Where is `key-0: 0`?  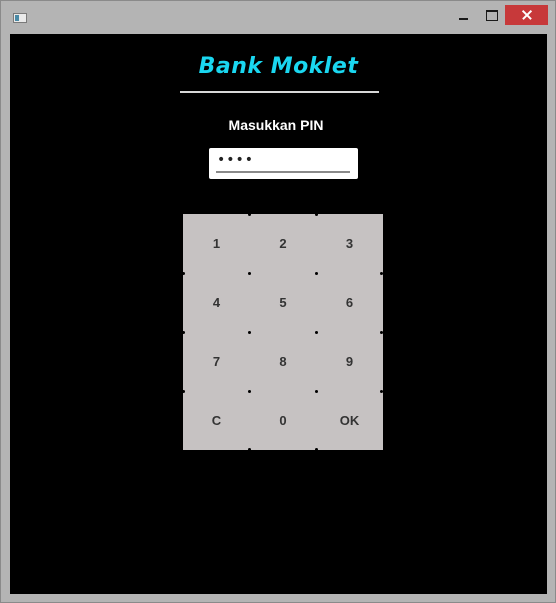
key-0: 0 is located at coordinates (283, 420).